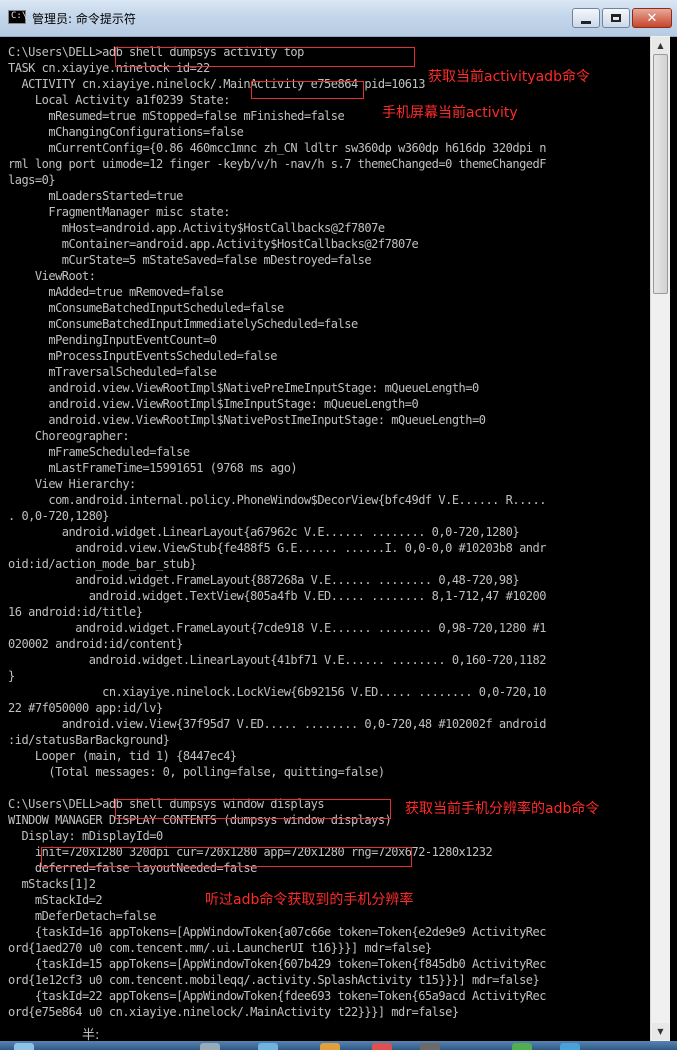 Image resolution: width=677 pixels, height=1050 pixels. I want to click on maximize-button, so click(616, 18).